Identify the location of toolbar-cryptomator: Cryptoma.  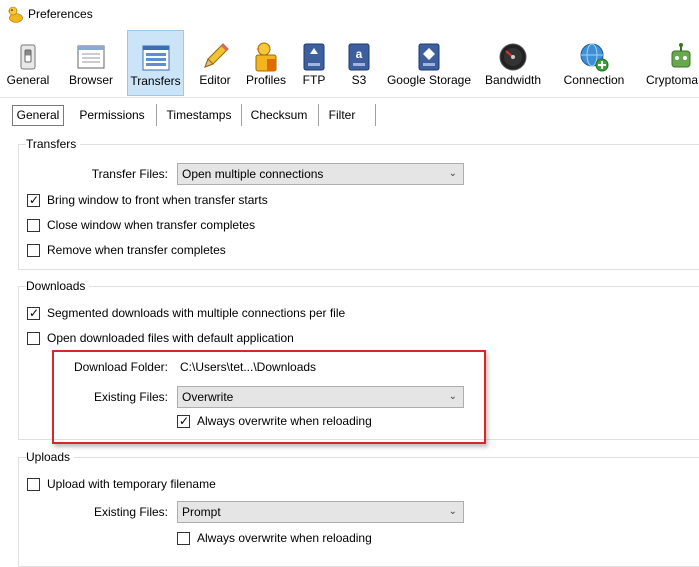
(671, 63).